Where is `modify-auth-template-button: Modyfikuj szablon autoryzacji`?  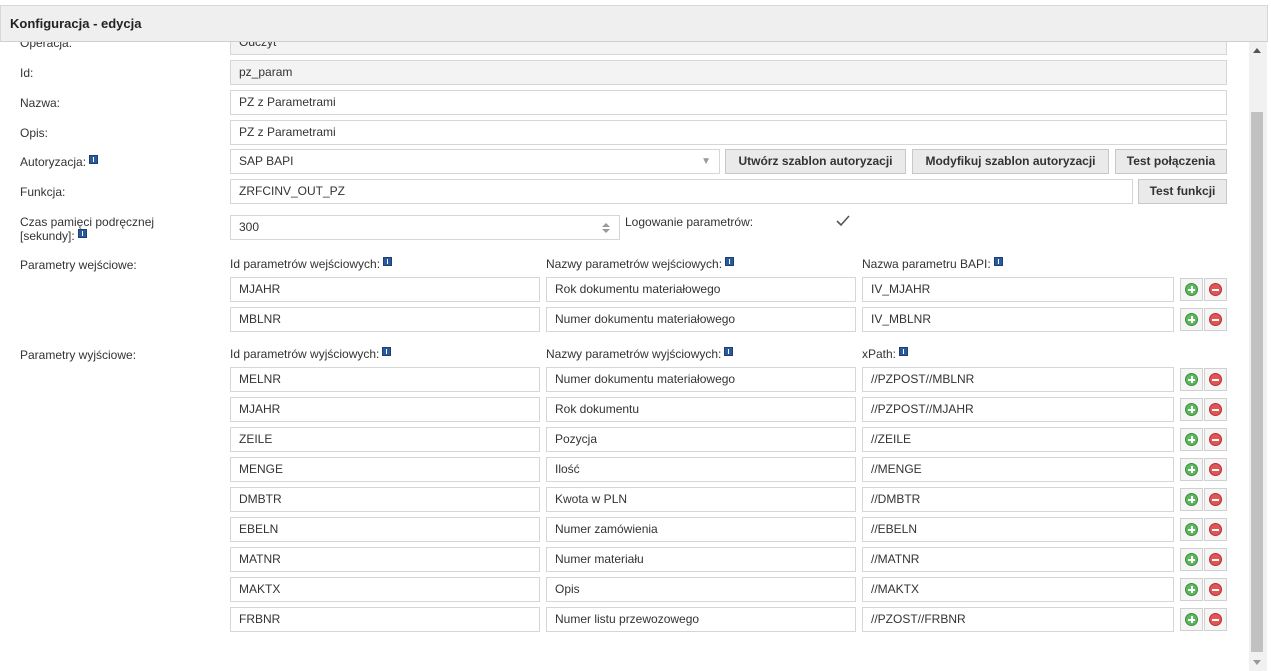
modify-auth-template-button: Modyfikuj szablon autoryzacji is located at coordinates (1010, 161).